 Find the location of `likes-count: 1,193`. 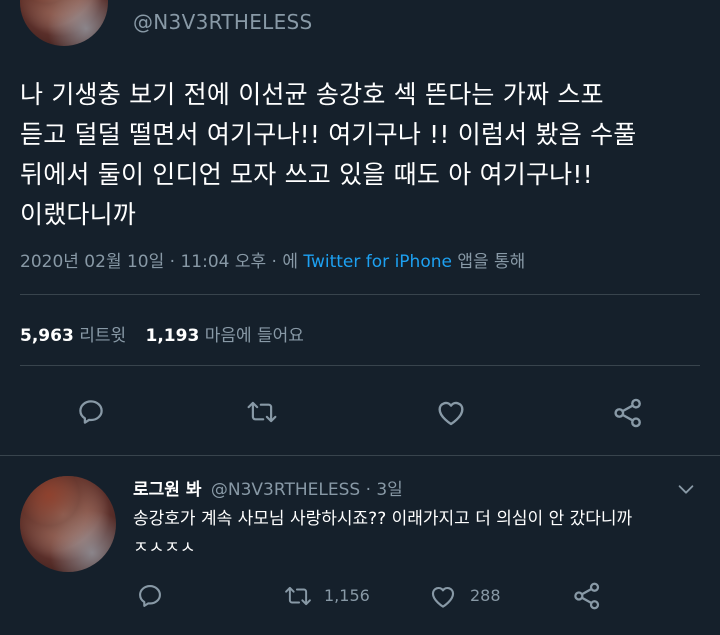

likes-count: 1,193 is located at coordinates (172, 336).